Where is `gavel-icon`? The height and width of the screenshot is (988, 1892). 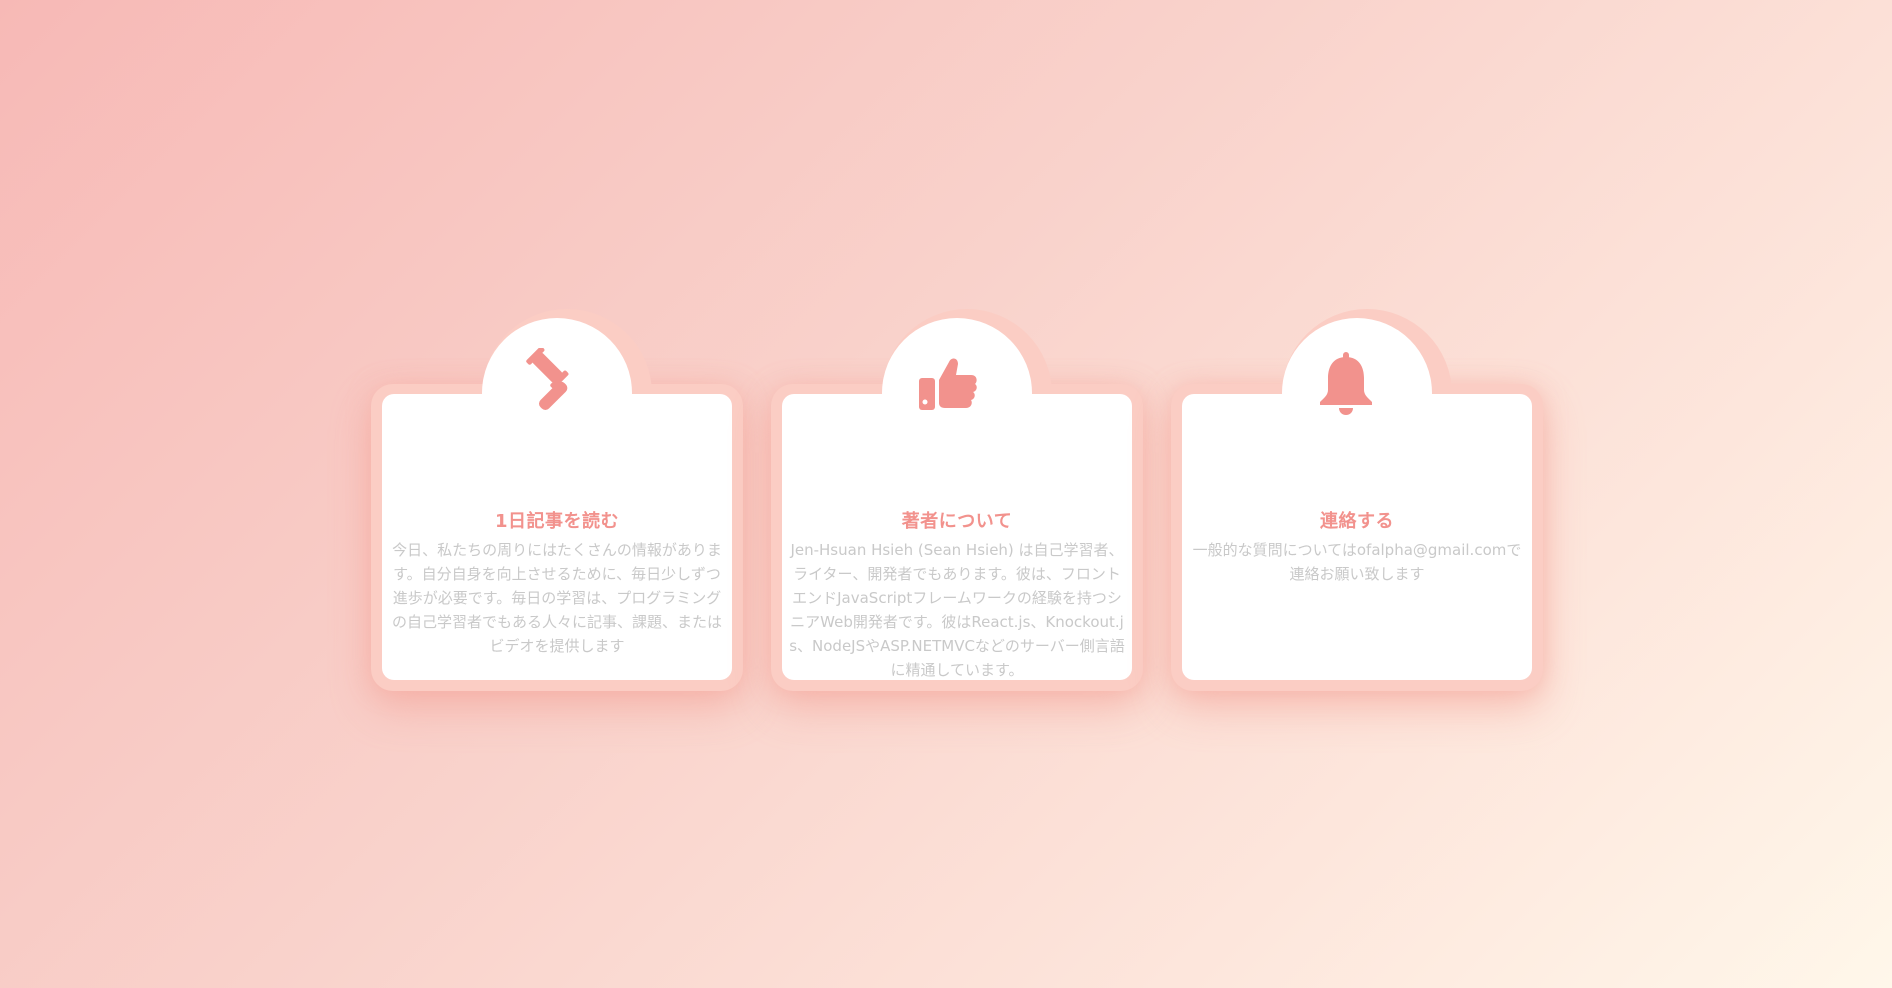
gavel-icon is located at coordinates (546, 383).